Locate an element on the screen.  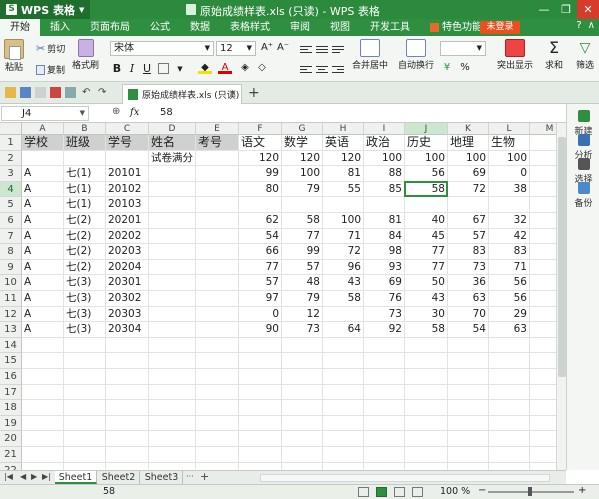
menu-tab-9: 开发工具 is located at coordinates (390, 27).